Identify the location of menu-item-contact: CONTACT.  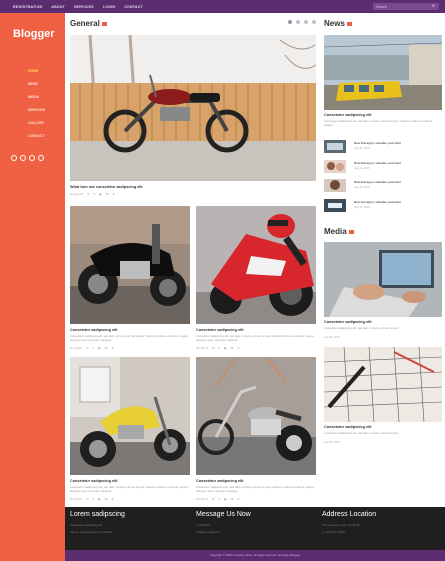
(36, 136).